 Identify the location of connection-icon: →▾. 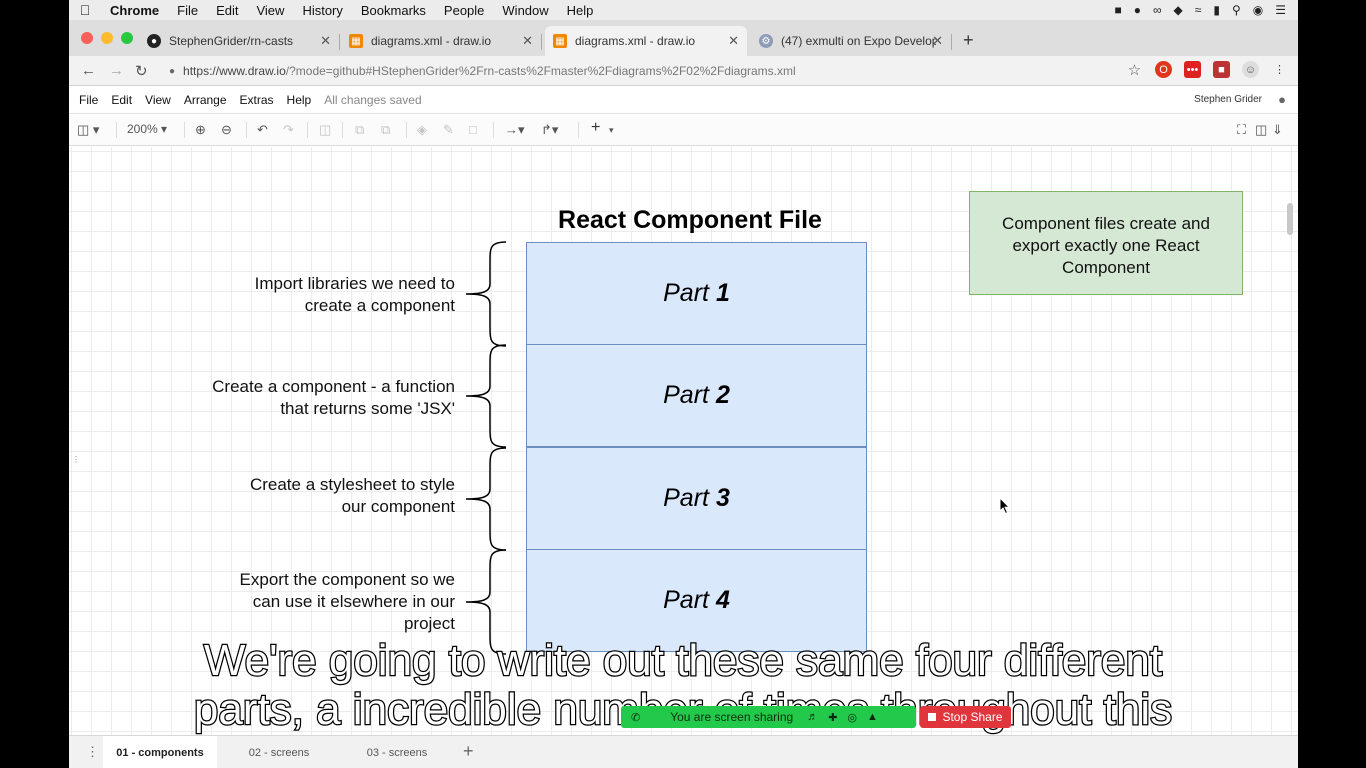
(515, 130).